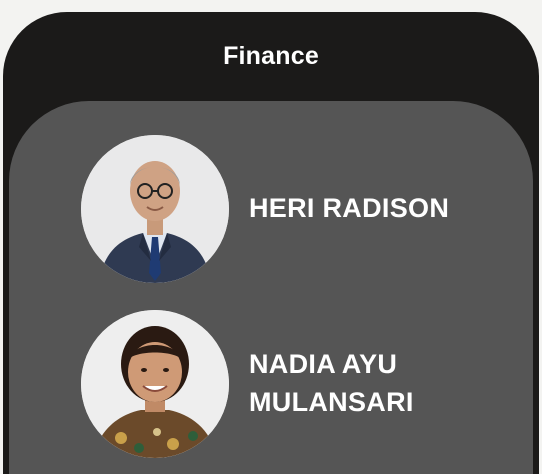  What do you see at coordinates (331, 383) in the screenshot?
I see `member-name: NADIA AYU MULANSARI` at bounding box center [331, 383].